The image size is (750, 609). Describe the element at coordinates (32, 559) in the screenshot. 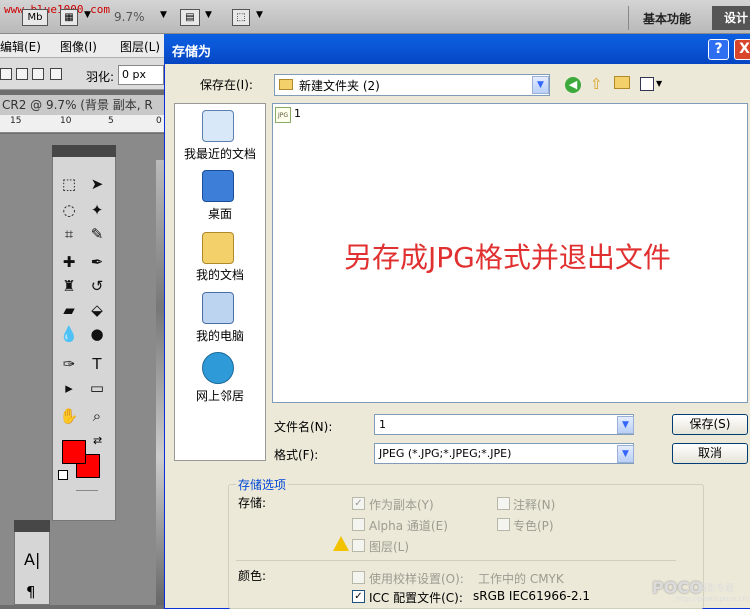

I see `character-icon: A|` at that location.